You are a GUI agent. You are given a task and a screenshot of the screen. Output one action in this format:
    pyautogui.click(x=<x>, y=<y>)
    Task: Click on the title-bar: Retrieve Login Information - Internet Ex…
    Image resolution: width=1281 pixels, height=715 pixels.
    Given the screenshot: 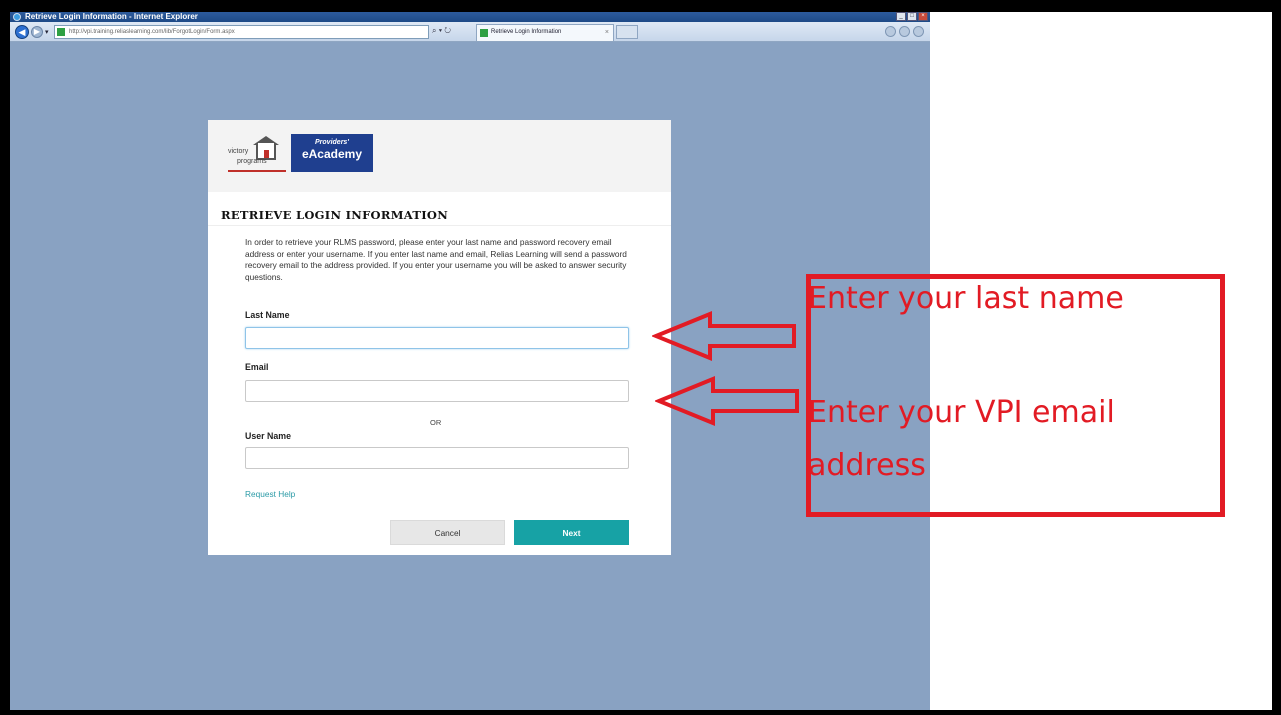 What is the action you would take?
    pyautogui.click(x=470, y=17)
    